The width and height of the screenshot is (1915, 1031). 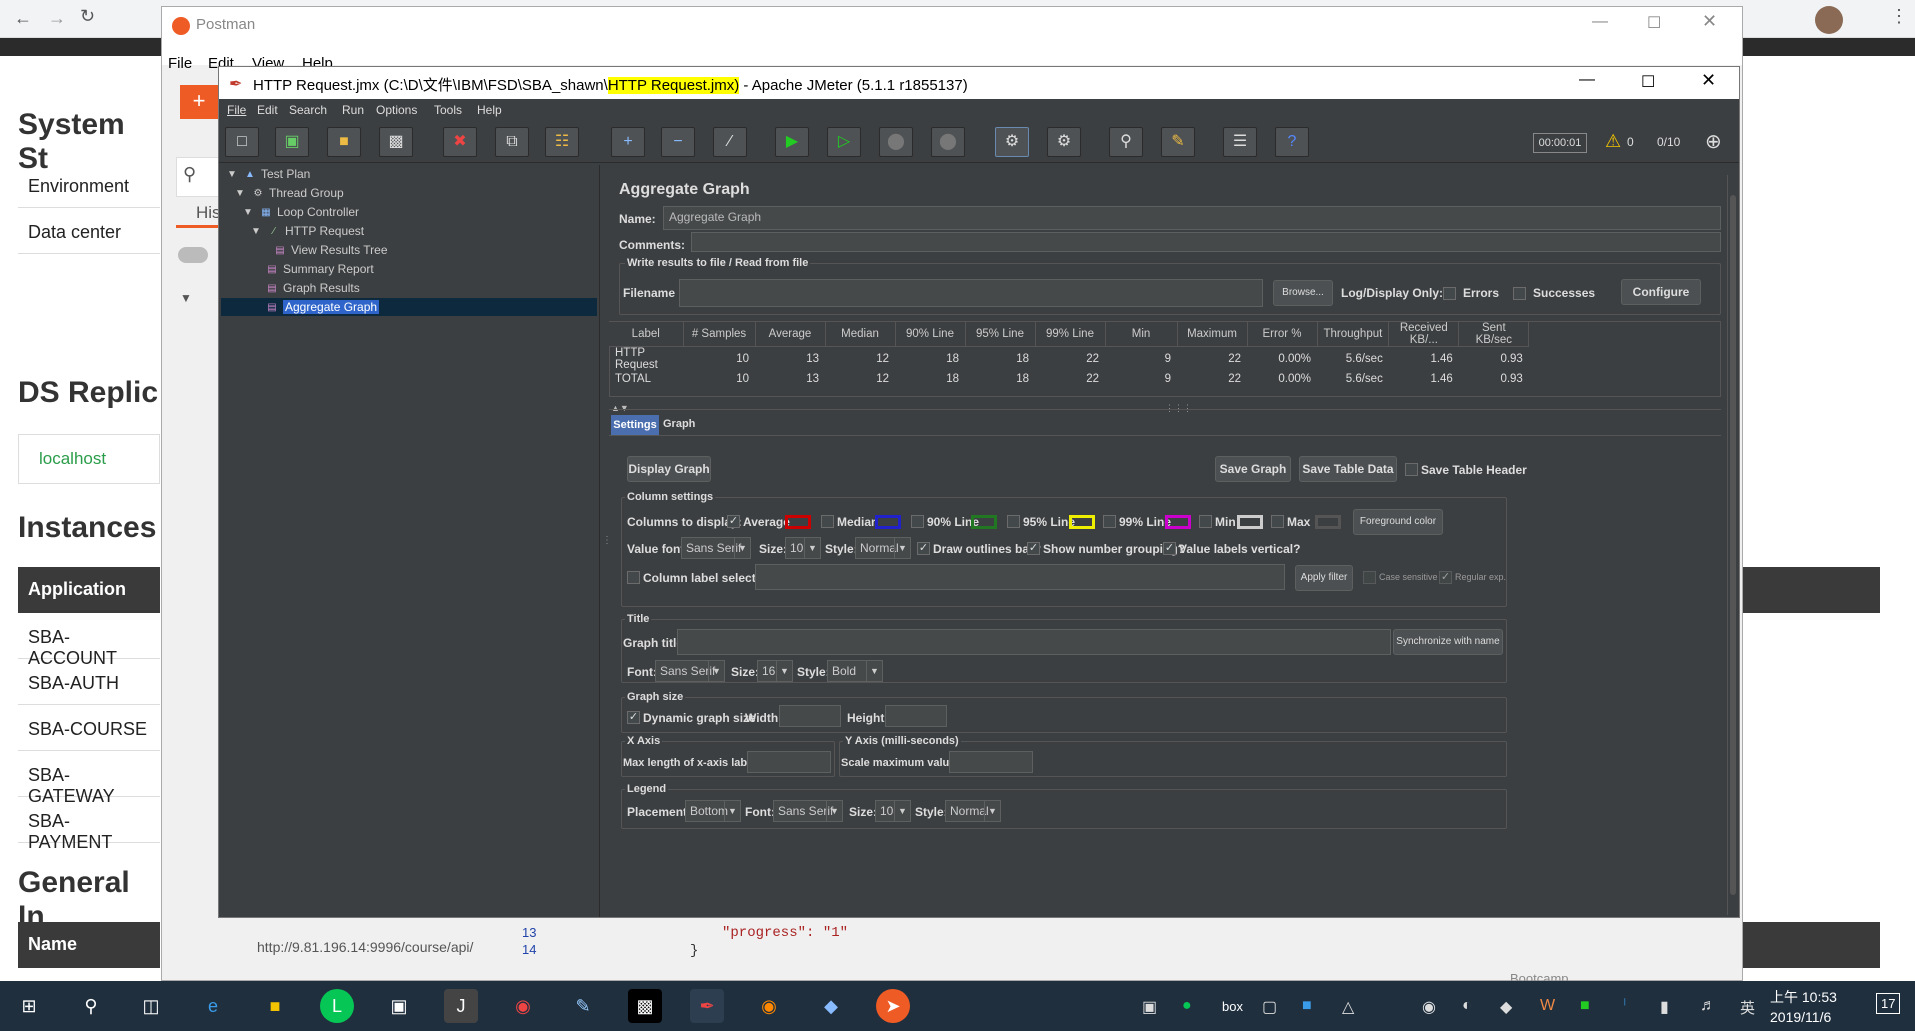 What do you see at coordinates (1506, 1007) in the screenshot?
I see `shield-icon: ◆` at bounding box center [1506, 1007].